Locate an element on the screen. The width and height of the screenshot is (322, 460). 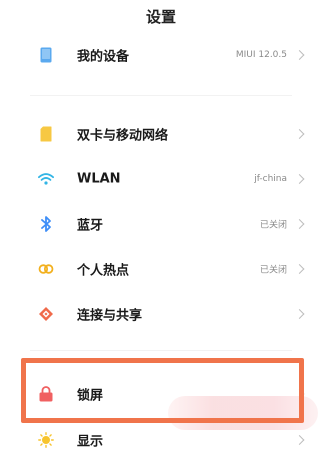
wifi-icon is located at coordinates (46, 179).